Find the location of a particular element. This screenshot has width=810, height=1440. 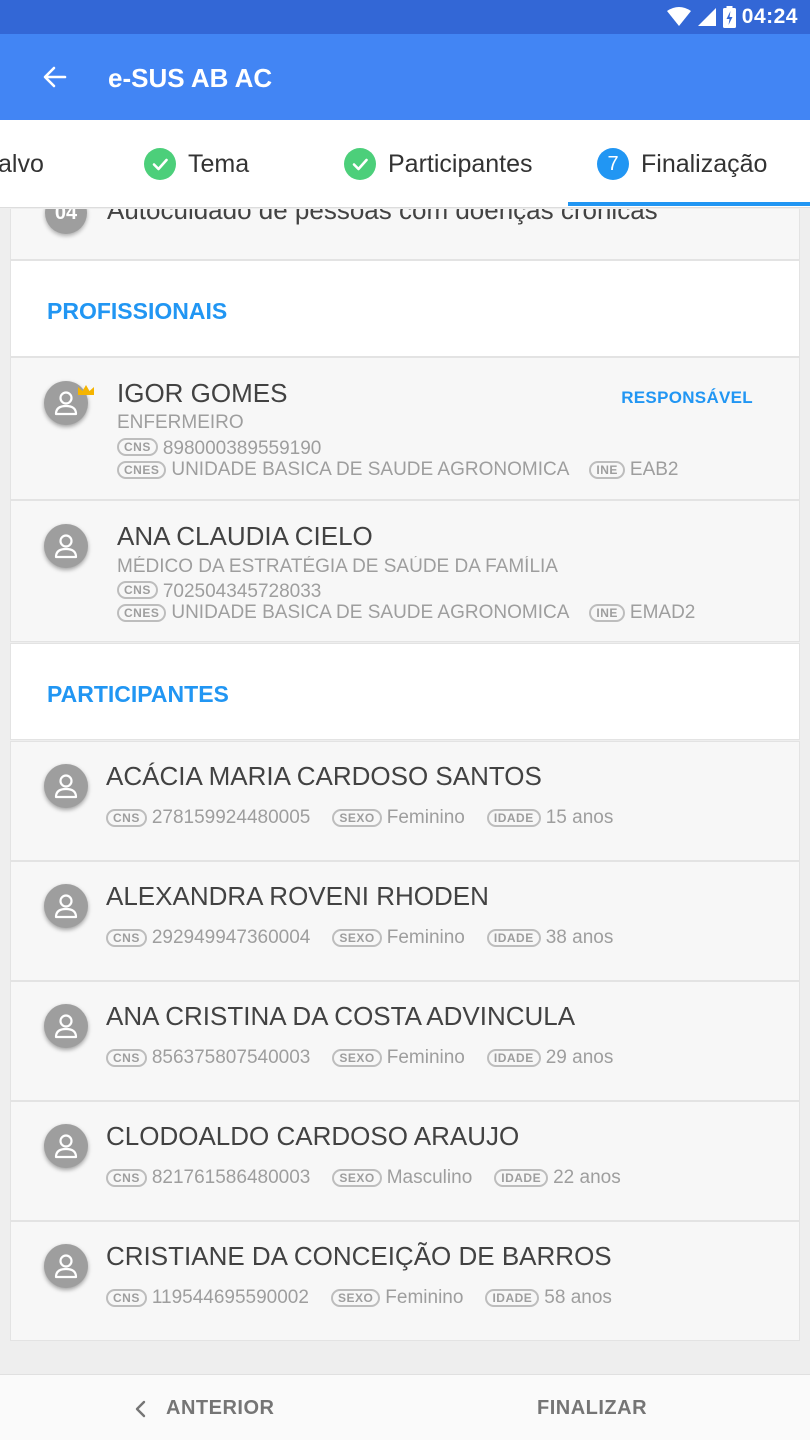

sexo-value: Masculino is located at coordinates (429, 1177).